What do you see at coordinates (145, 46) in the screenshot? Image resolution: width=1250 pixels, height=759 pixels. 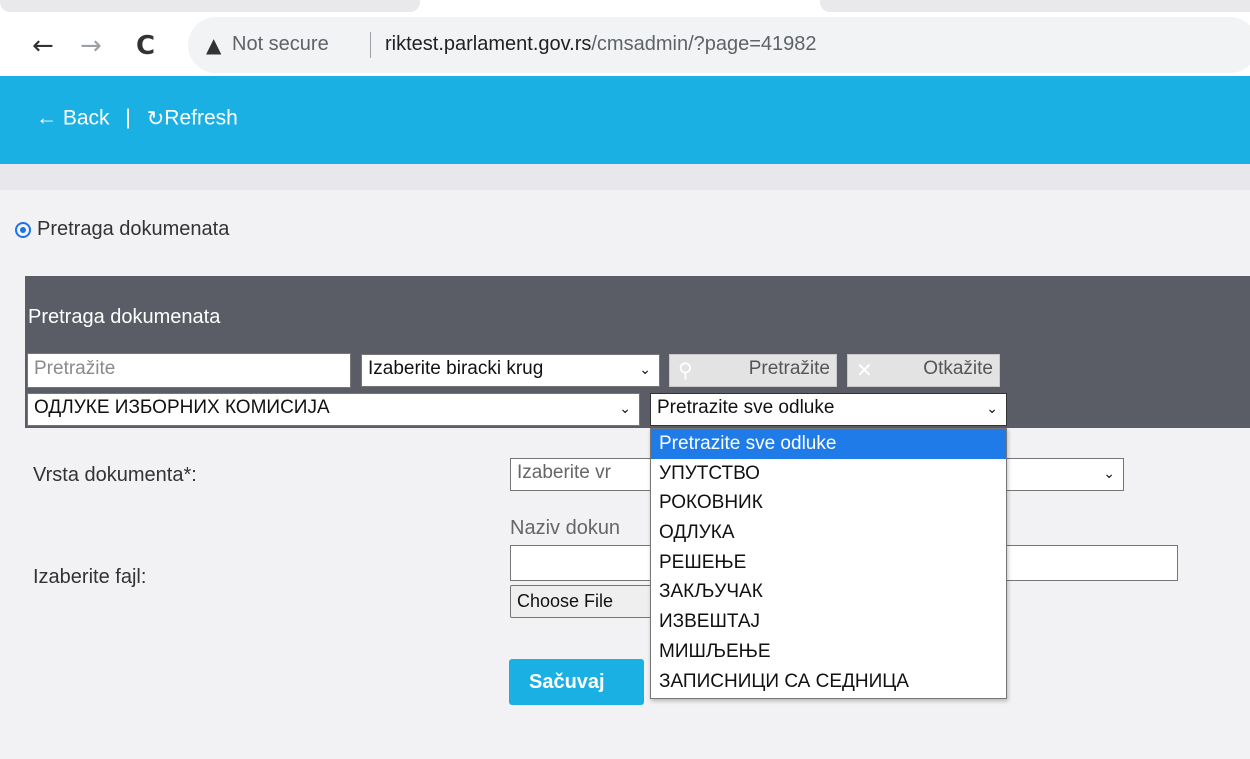 I see `reload-icon: C` at bounding box center [145, 46].